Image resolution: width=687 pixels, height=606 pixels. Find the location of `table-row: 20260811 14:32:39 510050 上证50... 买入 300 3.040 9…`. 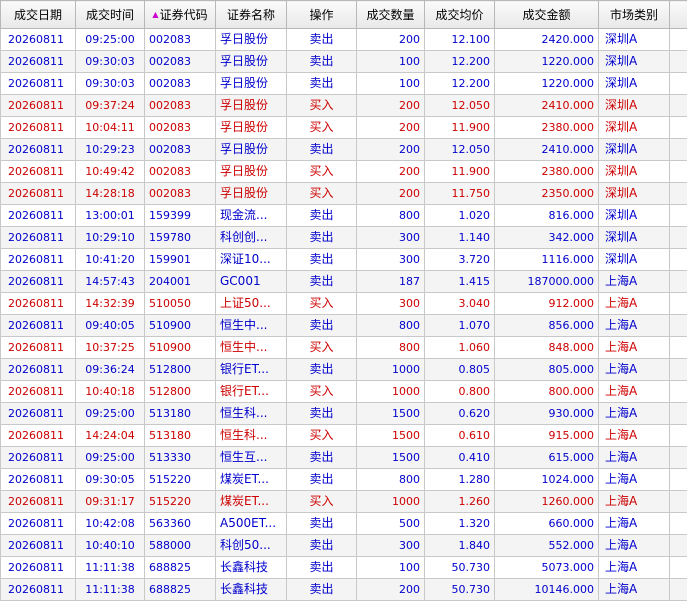

table-row: 20260811 14:32:39 510050 上证50... 买入 300 3.040 9… is located at coordinates (343, 303).